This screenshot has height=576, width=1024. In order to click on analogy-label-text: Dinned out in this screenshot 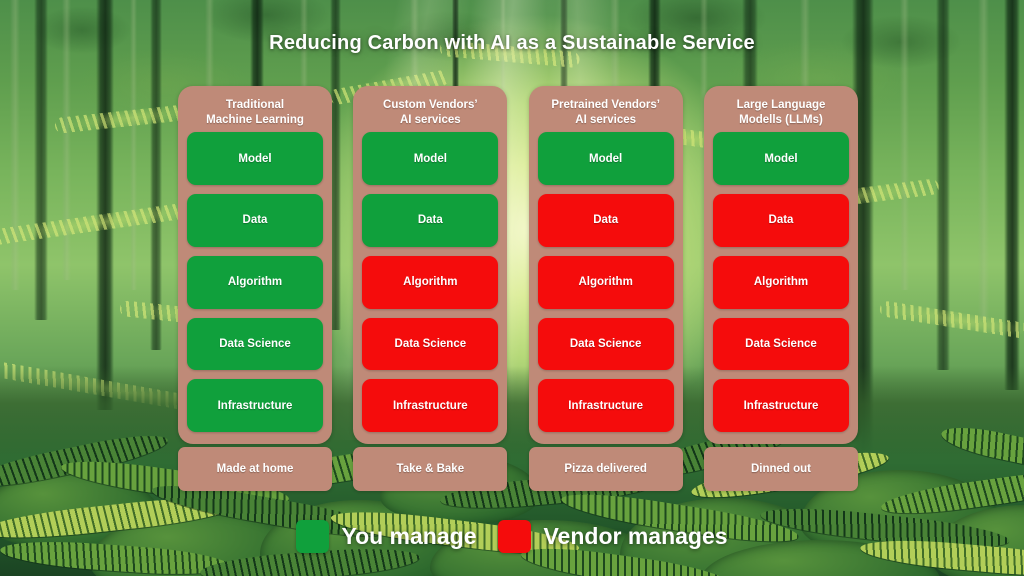, I will do `click(780, 469)`.